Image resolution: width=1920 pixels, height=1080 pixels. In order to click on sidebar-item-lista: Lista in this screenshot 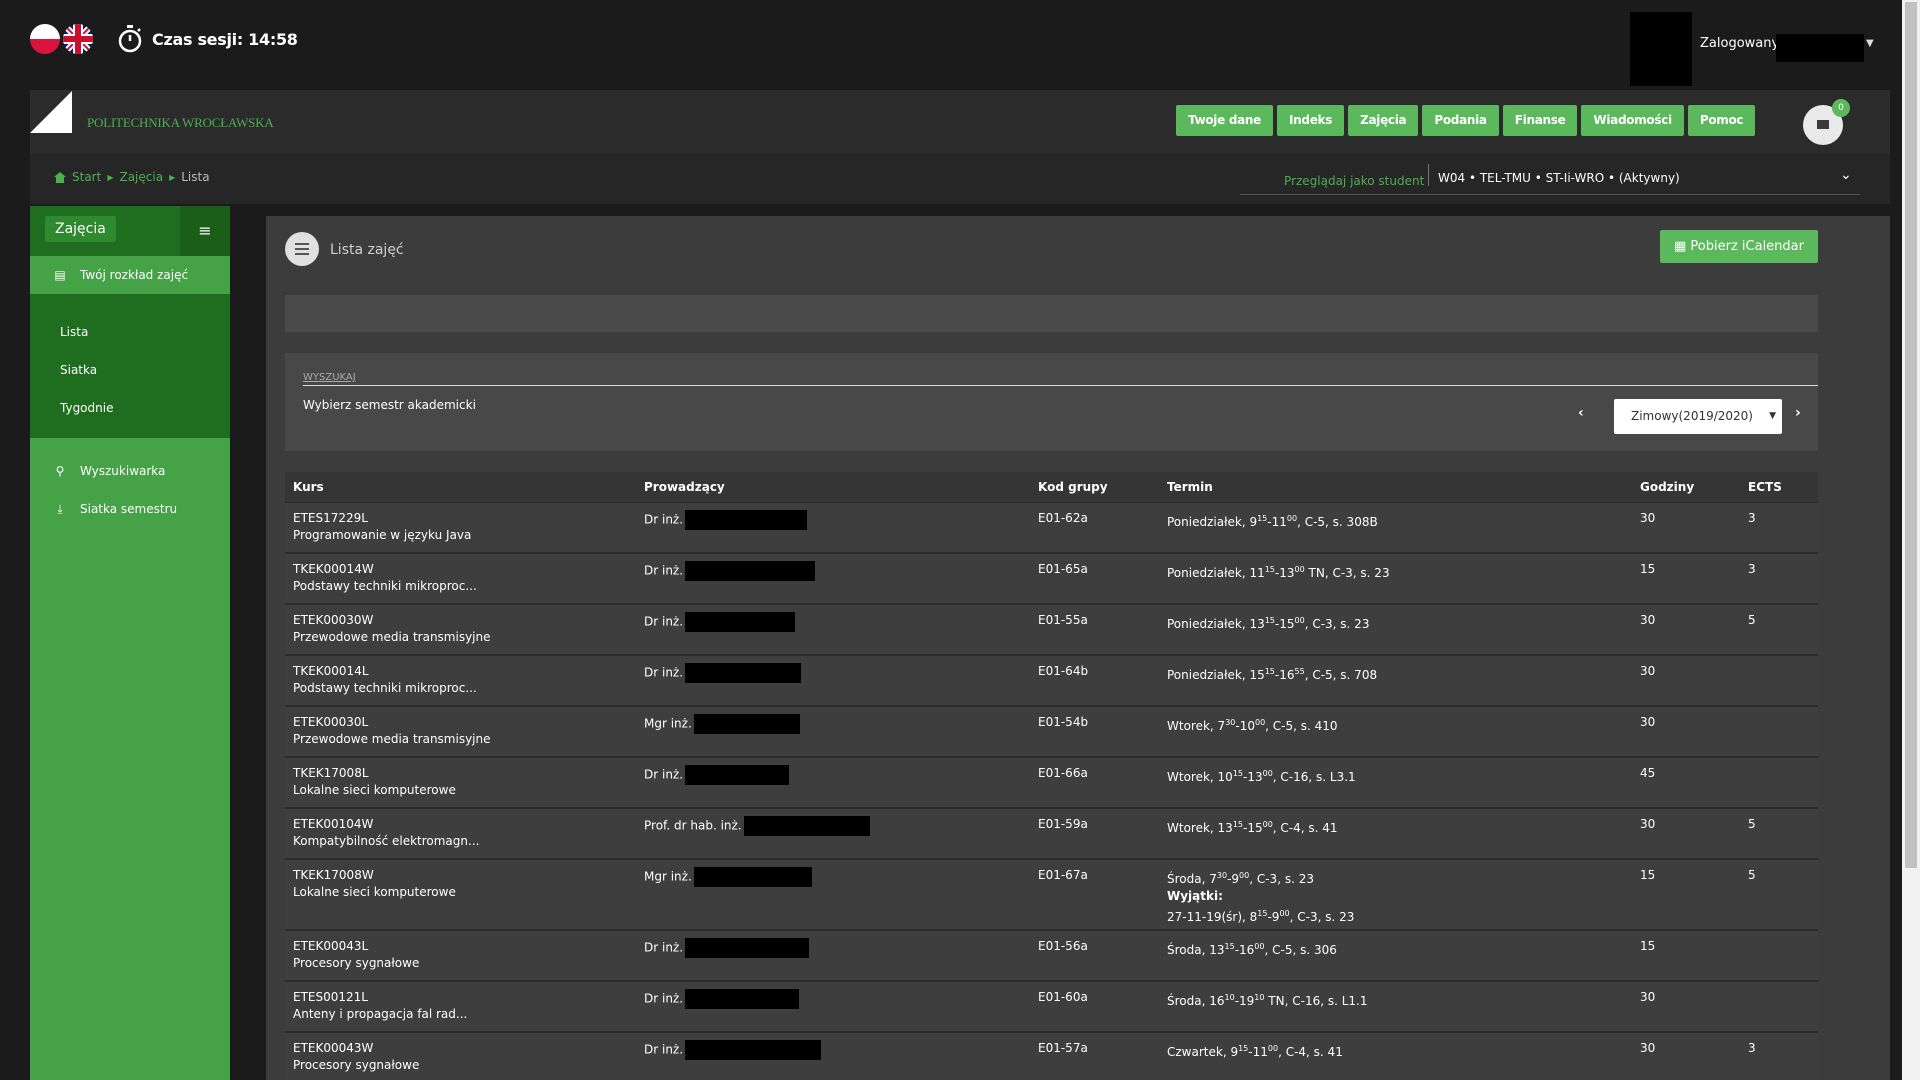, I will do `click(74, 332)`.